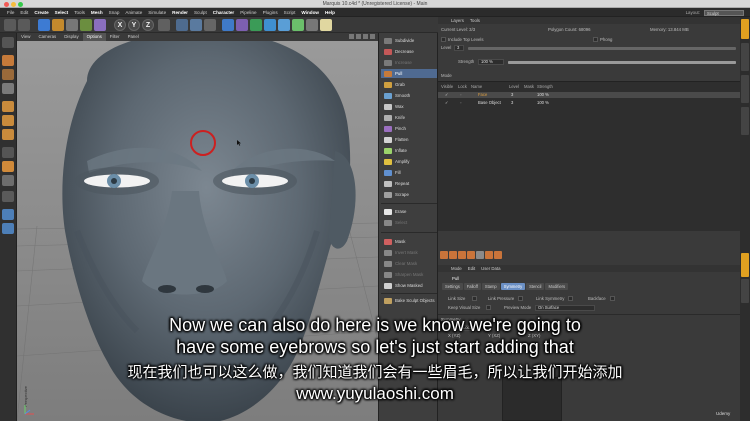 The image size is (750, 421). I want to click on link-size-checkbox, so click(474, 298).